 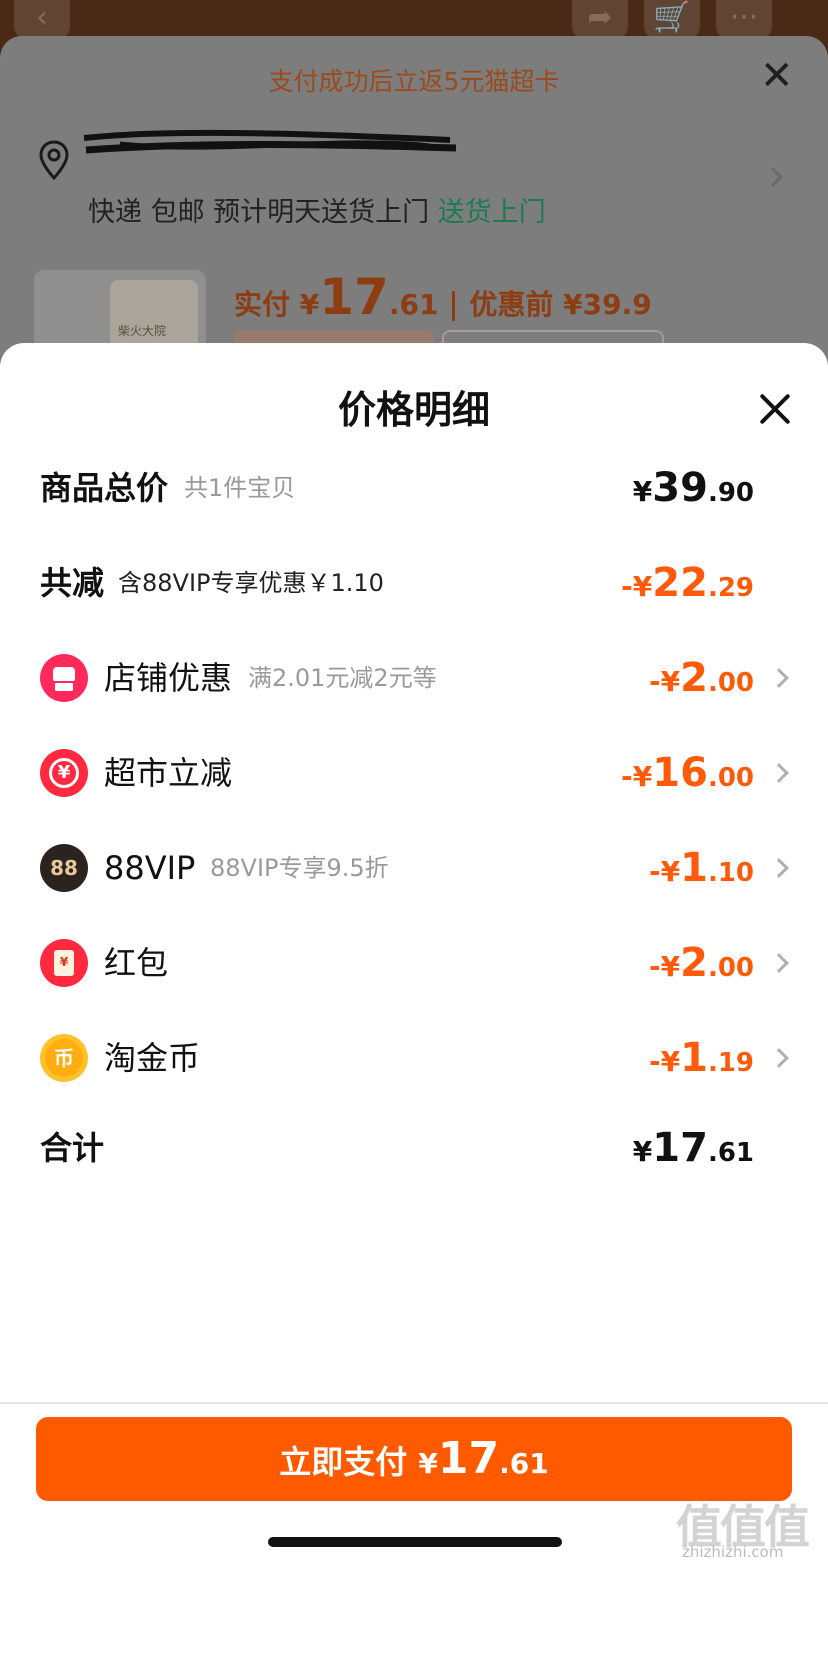 What do you see at coordinates (72, 1148) in the screenshot?
I see `total-label: 合计` at bounding box center [72, 1148].